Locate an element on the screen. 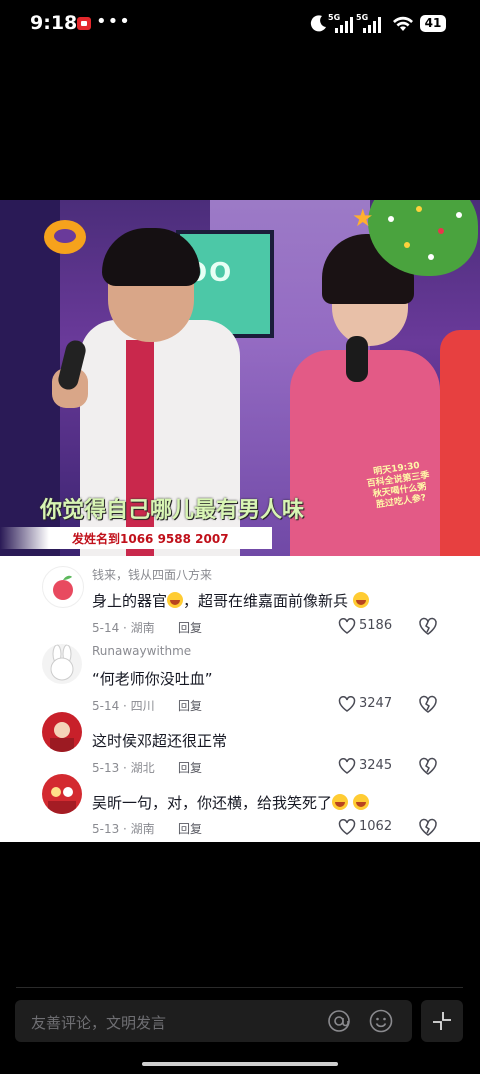 Image resolution: width=480 pixels, height=1074 pixels. more-notifications-icon: ••• is located at coordinates (113, 21).